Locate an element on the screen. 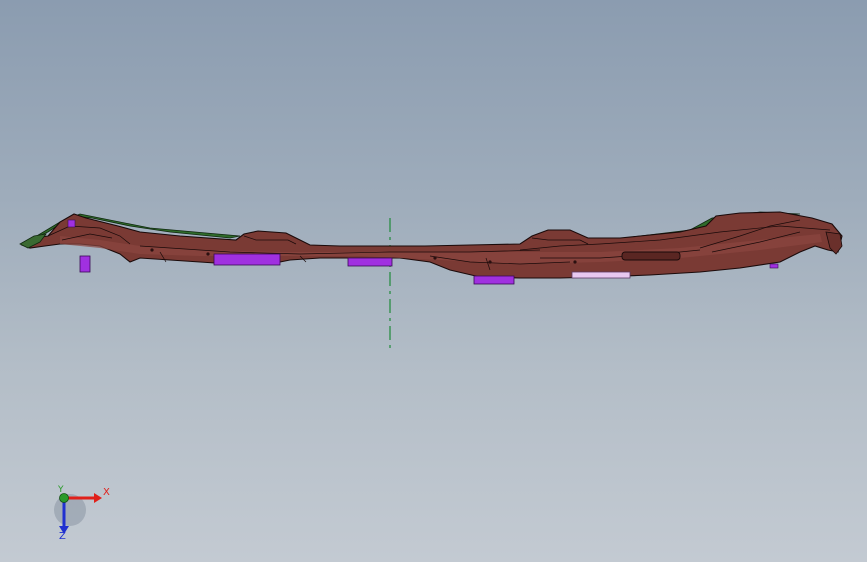 The image size is (867, 562). bumper-part is located at coordinates (431, 245).